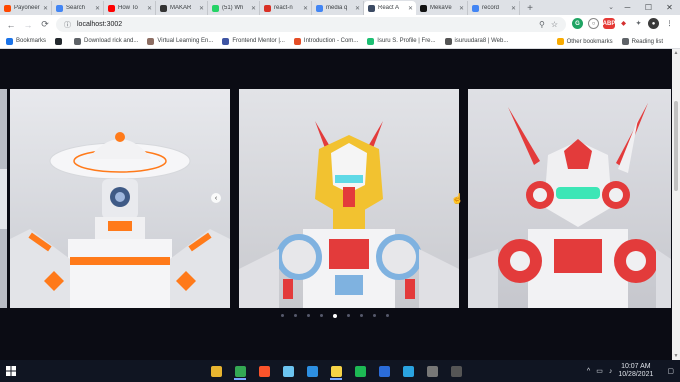  What do you see at coordinates (67, 25) in the screenshot?
I see `site-info-icon: ⓘ` at bounding box center [67, 25].